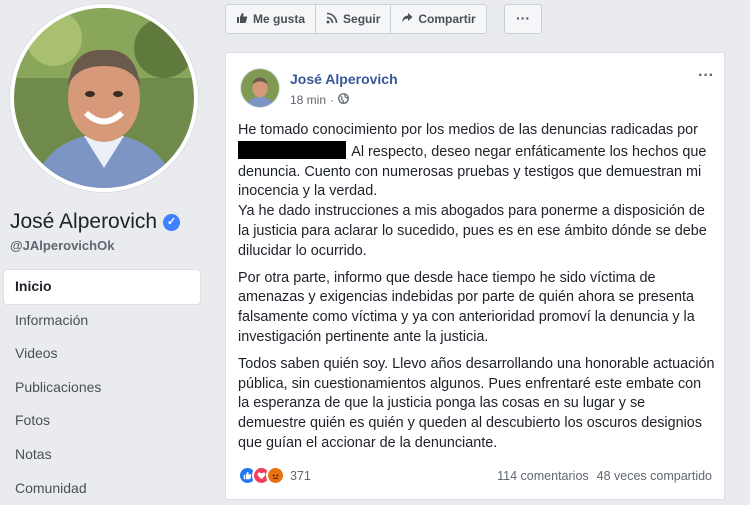 The height and width of the screenshot is (505, 750). What do you see at coordinates (344, 79) in the screenshot?
I see `post-author-name: José Alperovich` at bounding box center [344, 79].